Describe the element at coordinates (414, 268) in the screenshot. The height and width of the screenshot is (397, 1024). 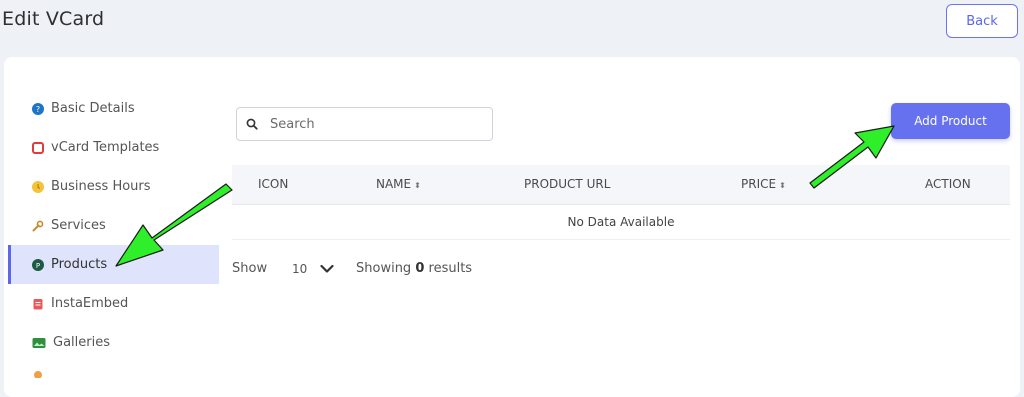
I see `results-summary: Showing 0 results` at that location.